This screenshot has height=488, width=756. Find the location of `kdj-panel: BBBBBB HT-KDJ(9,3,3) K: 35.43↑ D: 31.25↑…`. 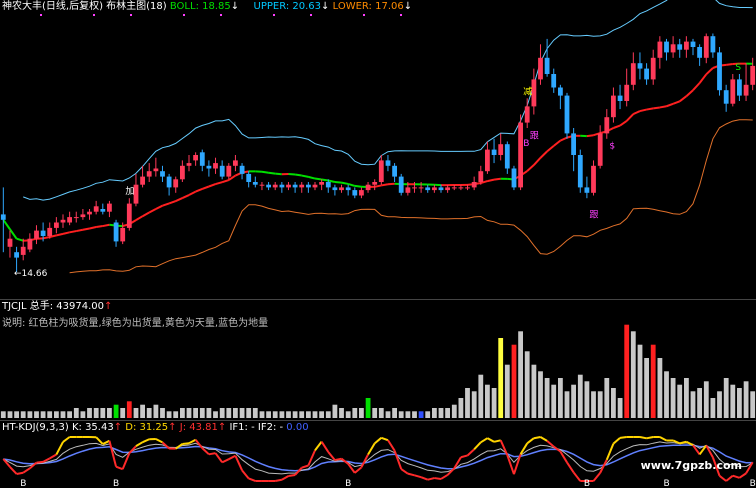

kdj-panel: BBBBBB HT-KDJ(9,3,3) K: 35.43↑ D: 31.25↑… is located at coordinates (378, 454).